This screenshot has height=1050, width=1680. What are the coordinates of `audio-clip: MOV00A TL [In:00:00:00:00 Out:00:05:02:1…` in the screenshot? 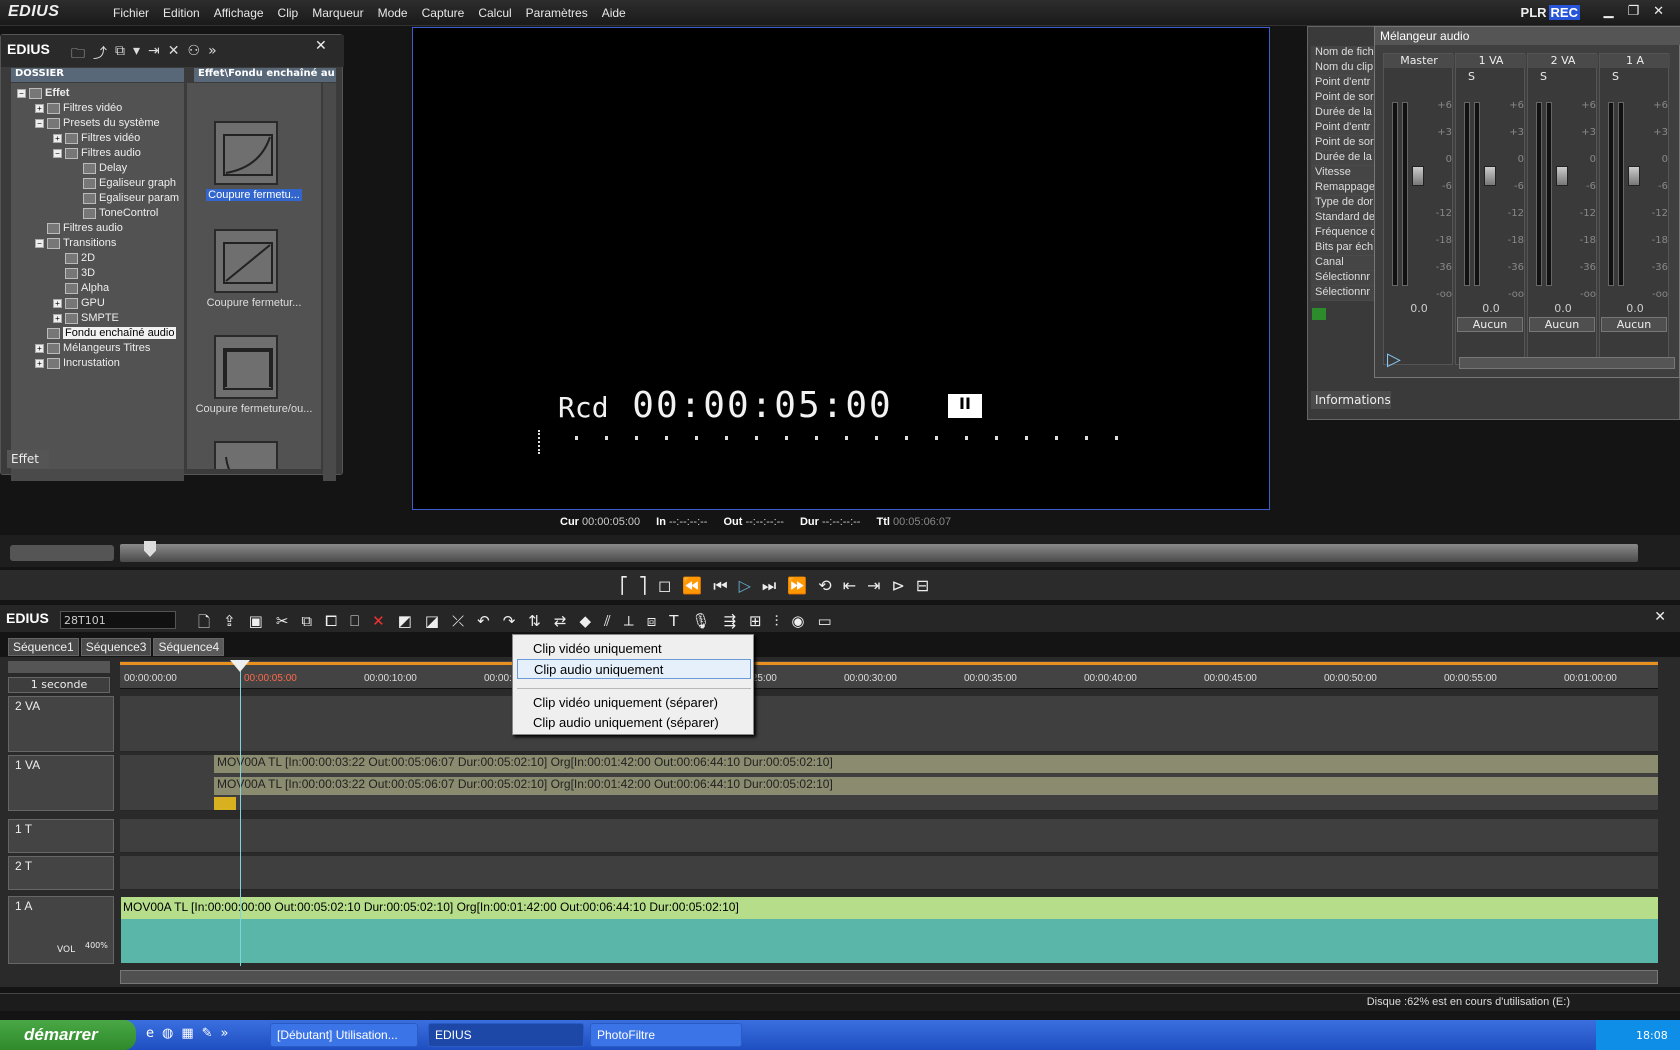 It's located at (889, 930).